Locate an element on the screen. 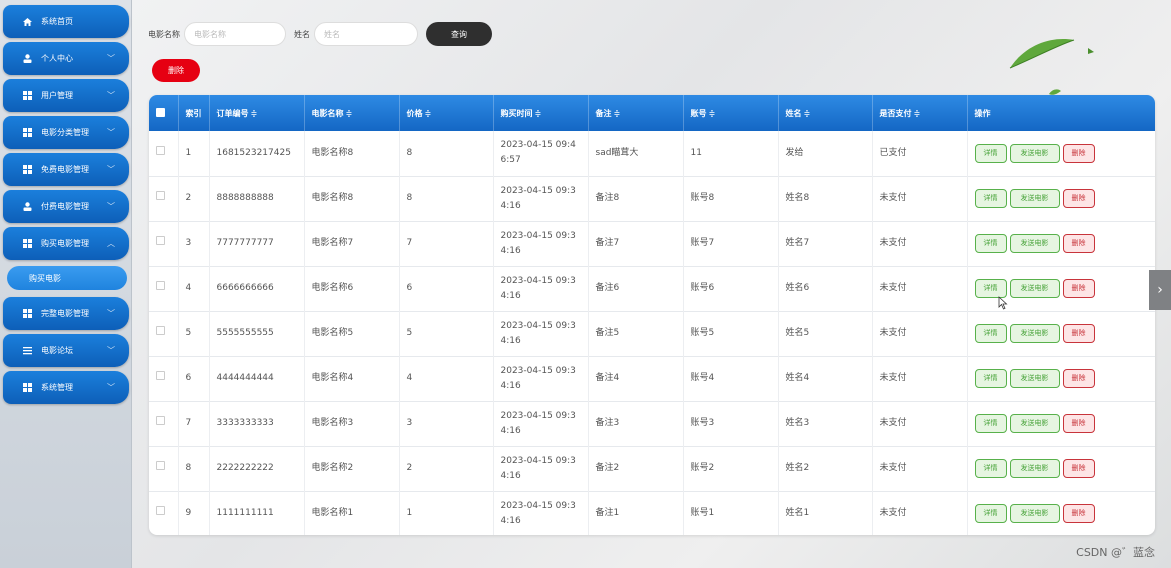 This screenshot has width=1171, height=568. home-icon is located at coordinates (27, 22).